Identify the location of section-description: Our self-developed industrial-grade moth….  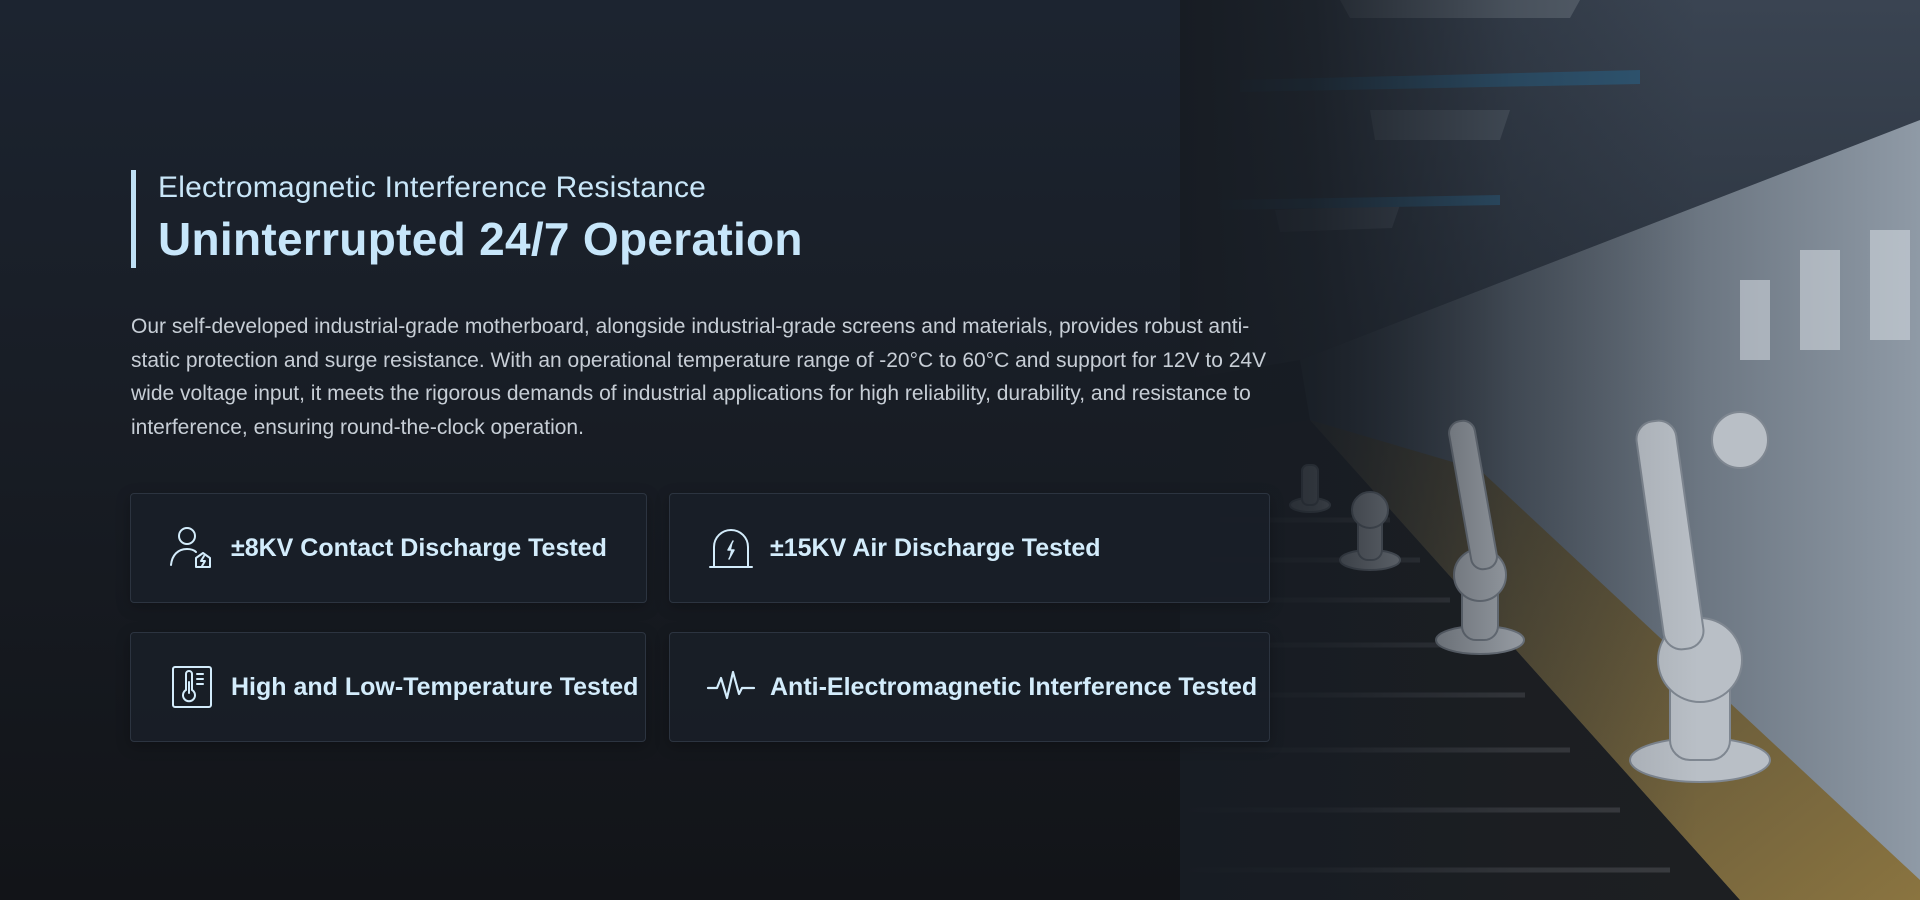
(699, 377).